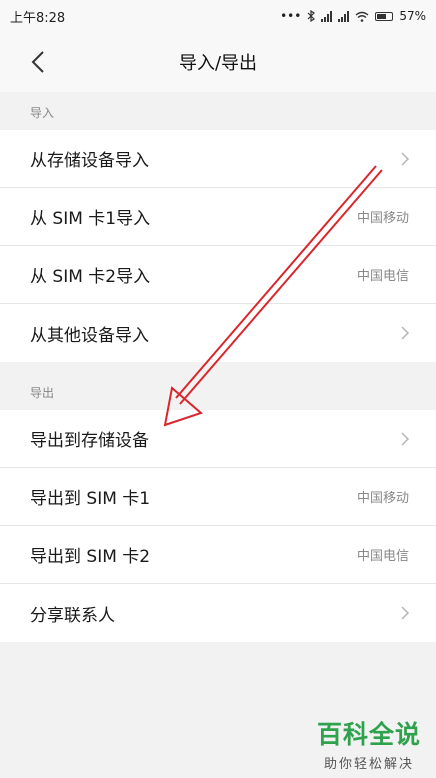 The image size is (436, 778). Describe the element at coordinates (218, 159) in the screenshot. I see `import-from-storage-row: 从存储设备导入` at that location.